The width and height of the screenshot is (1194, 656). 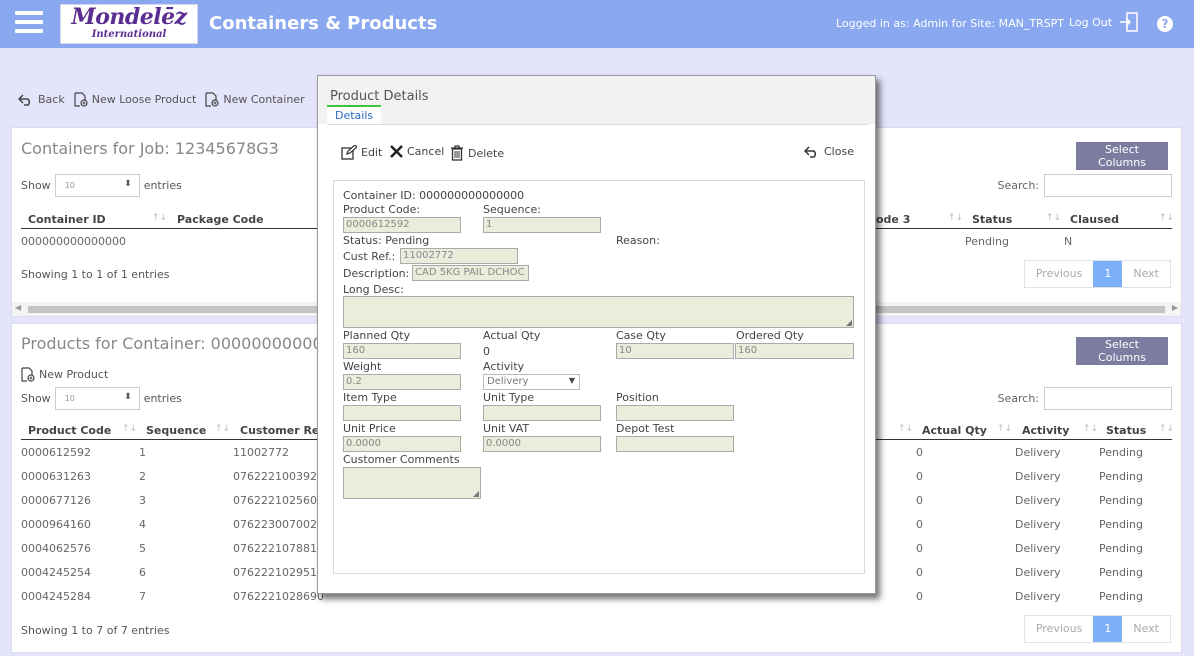 What do you see at coordinates (128, 184) in the screenshot?
I see `chevron-updown-icon: ⬍` at bounding box center [128, 184].